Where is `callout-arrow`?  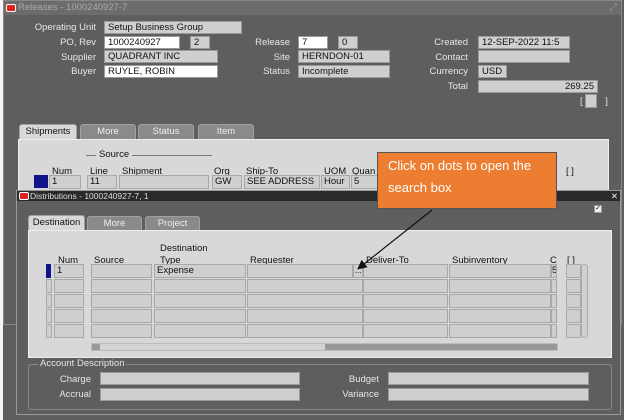 callout-arrow is located at coordinates (395, 239).